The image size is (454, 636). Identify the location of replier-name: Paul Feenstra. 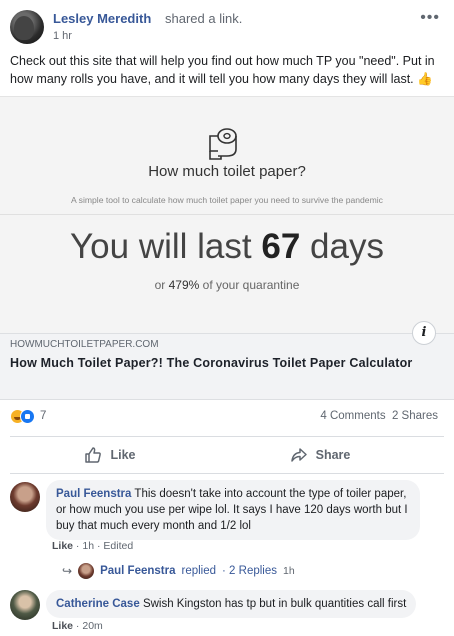
(138, 571).